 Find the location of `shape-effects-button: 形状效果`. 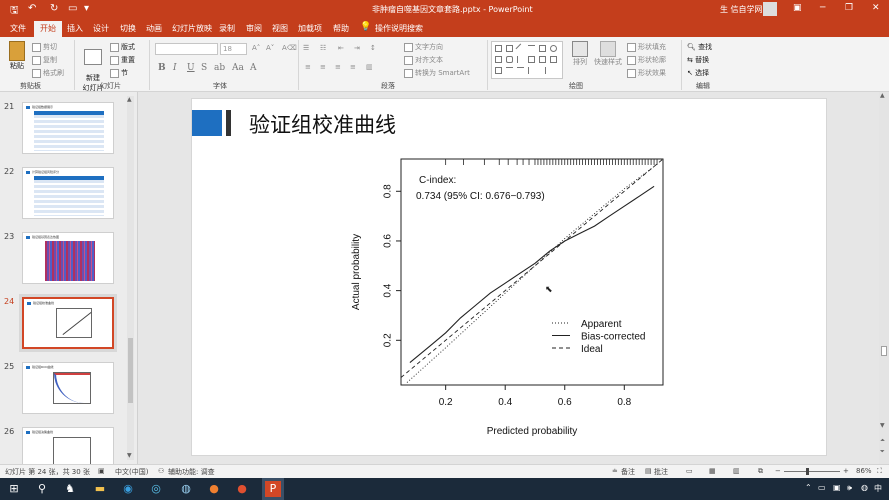

shape-effects-button: 形状效果 is located at coordinates (646, 73).